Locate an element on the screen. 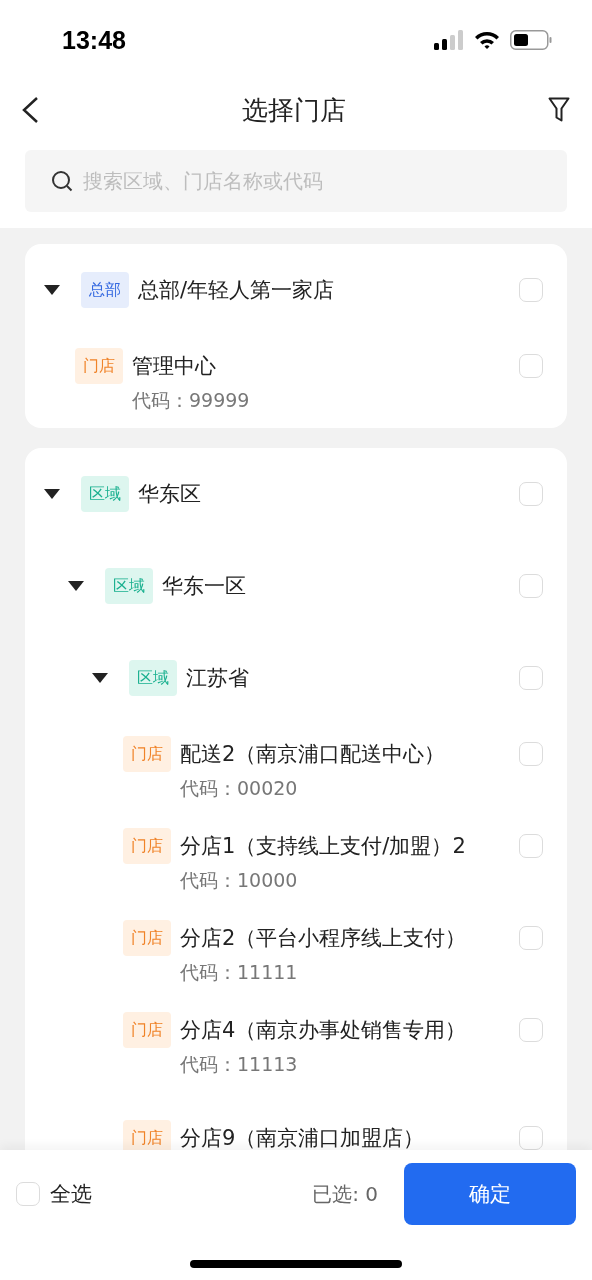 The height and width of the screenshot is (1280, 592). node-name: 江苏省 is located at coordinates (218, 678).